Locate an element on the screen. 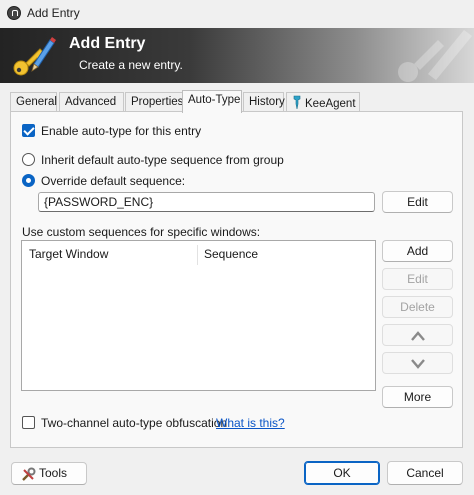 Image resolution: width=474 pixels, height=495 pixels. tools-label: Tools is located at coordinates (53, 473).